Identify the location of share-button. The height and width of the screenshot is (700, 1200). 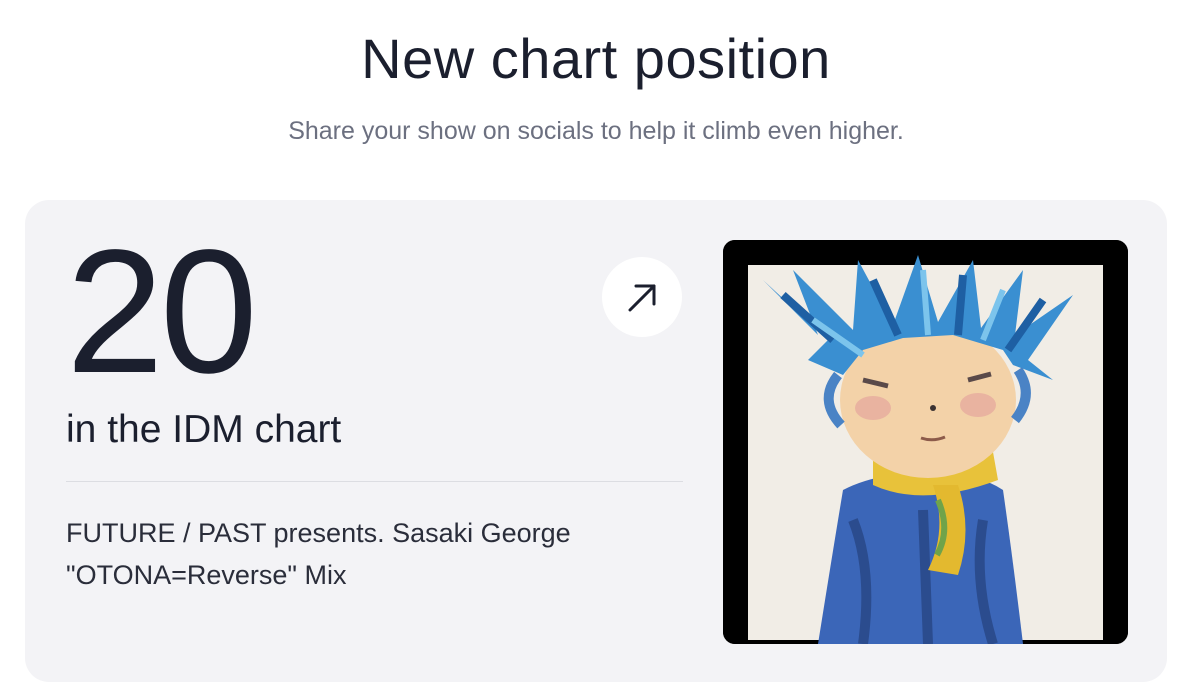
(642, 297).